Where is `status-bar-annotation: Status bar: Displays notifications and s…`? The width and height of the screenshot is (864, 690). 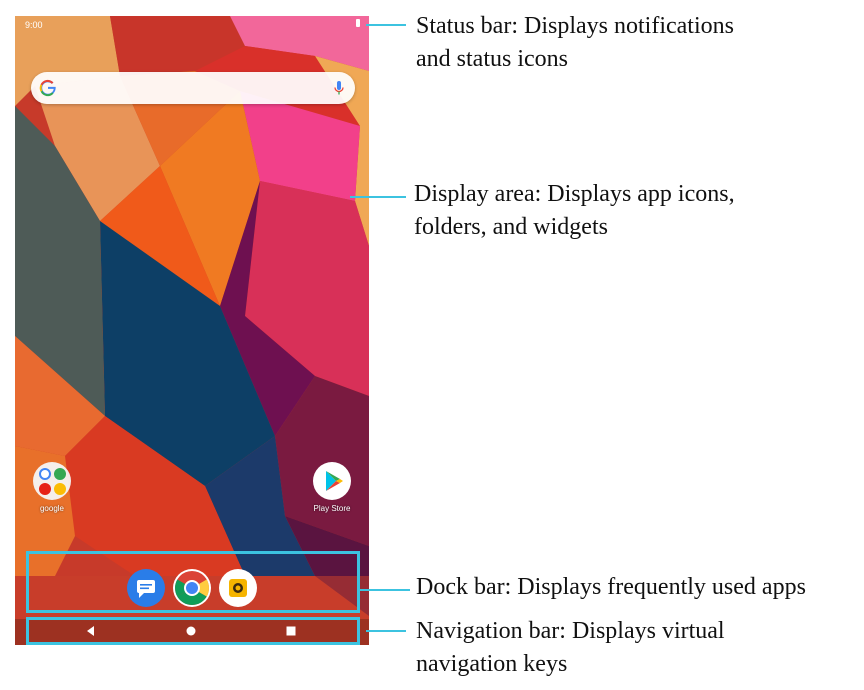
status-bar-annotation: Status bar: Displays notifications and s… is located at coordinates (575, 43).